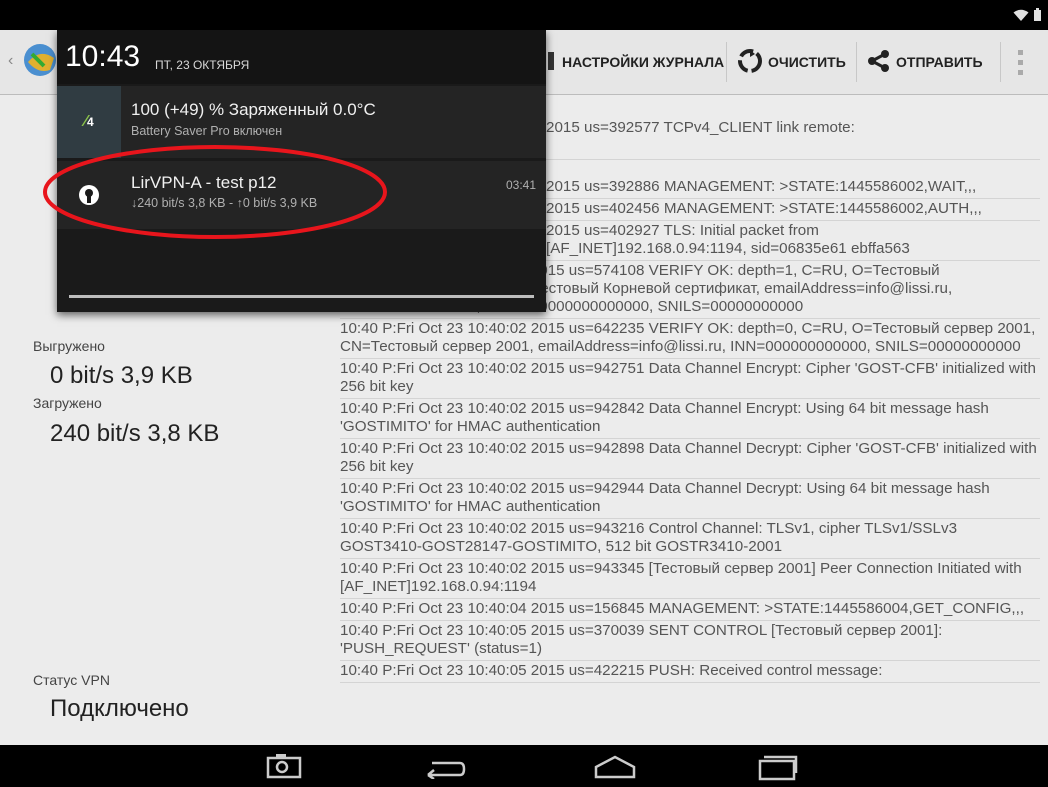 The width and height of the screenshot is (1048, 787). What do you see at coordinates (284, 768) in the screenshot?
I see `screenshot-icon` at bounding box center [284, 768].